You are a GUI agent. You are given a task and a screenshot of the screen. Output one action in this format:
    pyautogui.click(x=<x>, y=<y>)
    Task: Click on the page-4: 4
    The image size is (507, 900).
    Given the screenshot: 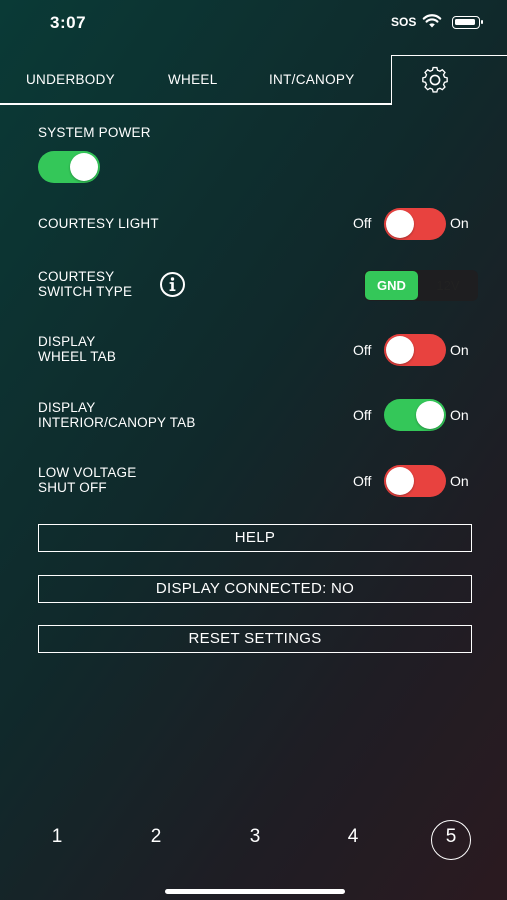 What is the action you would take?
    pyautogui.click(x=353, y=837)
    